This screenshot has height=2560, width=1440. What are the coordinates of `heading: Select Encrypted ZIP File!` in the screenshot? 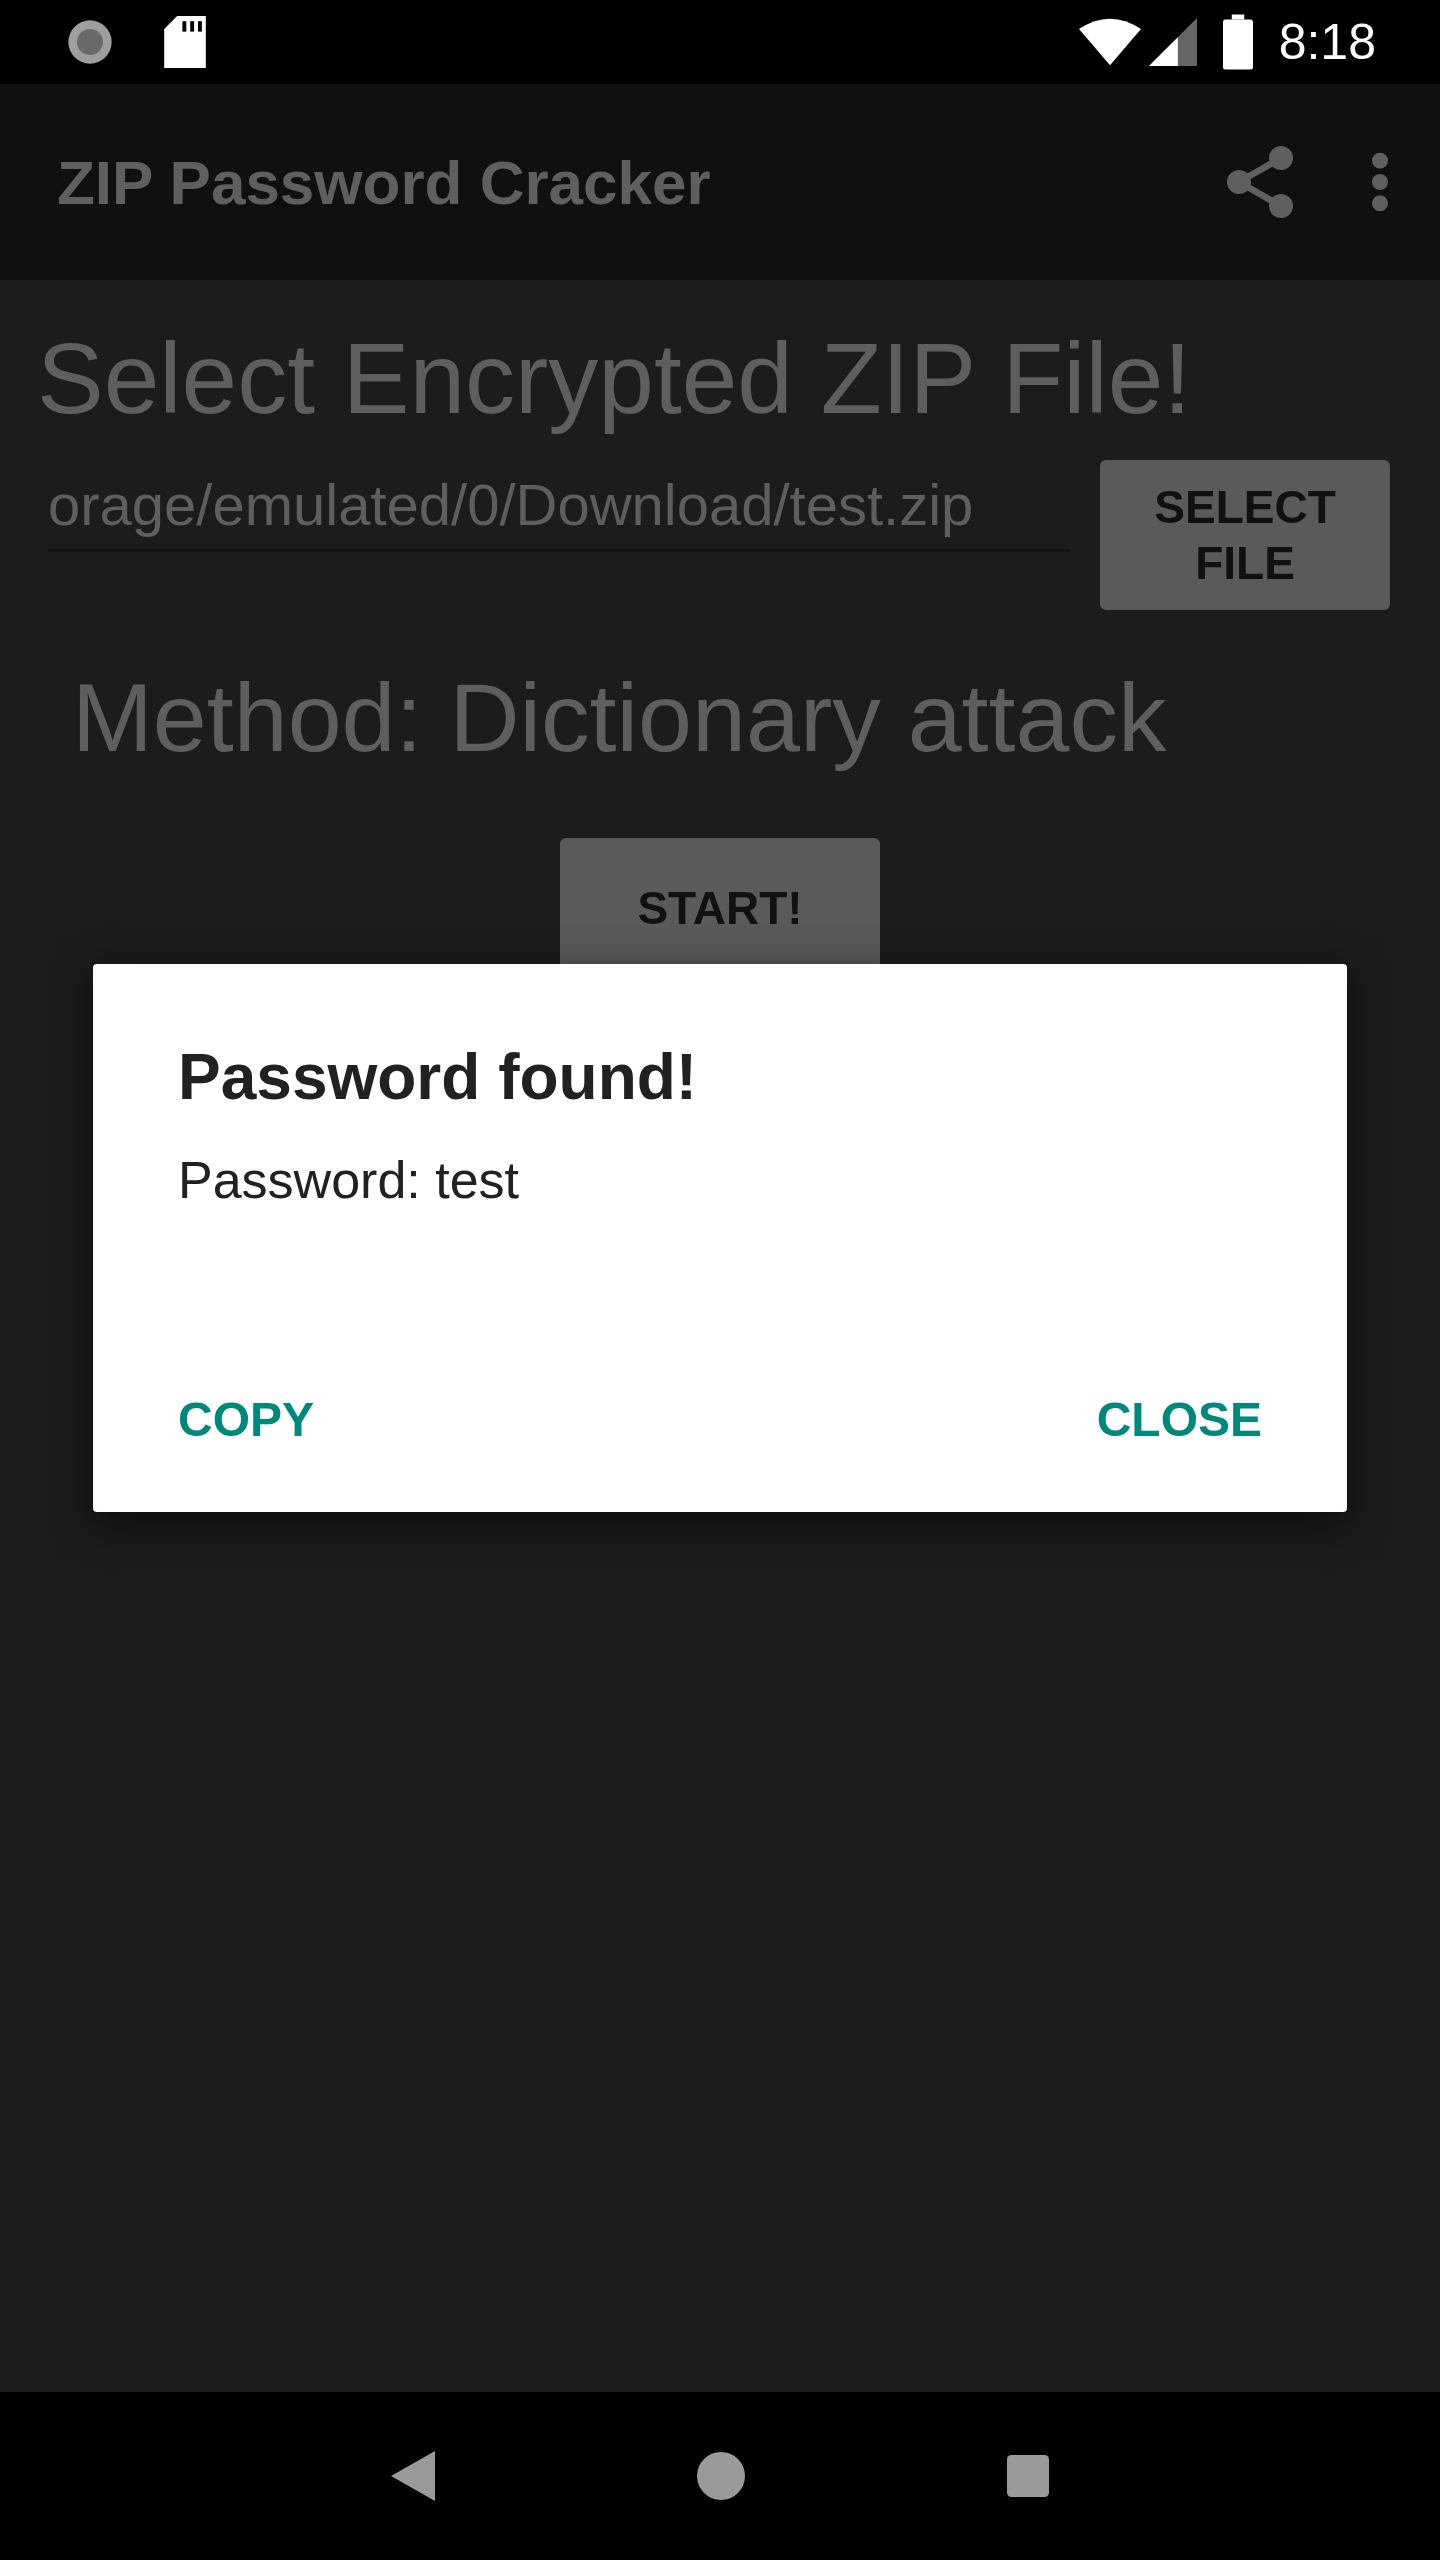 It's located at (615, 378).